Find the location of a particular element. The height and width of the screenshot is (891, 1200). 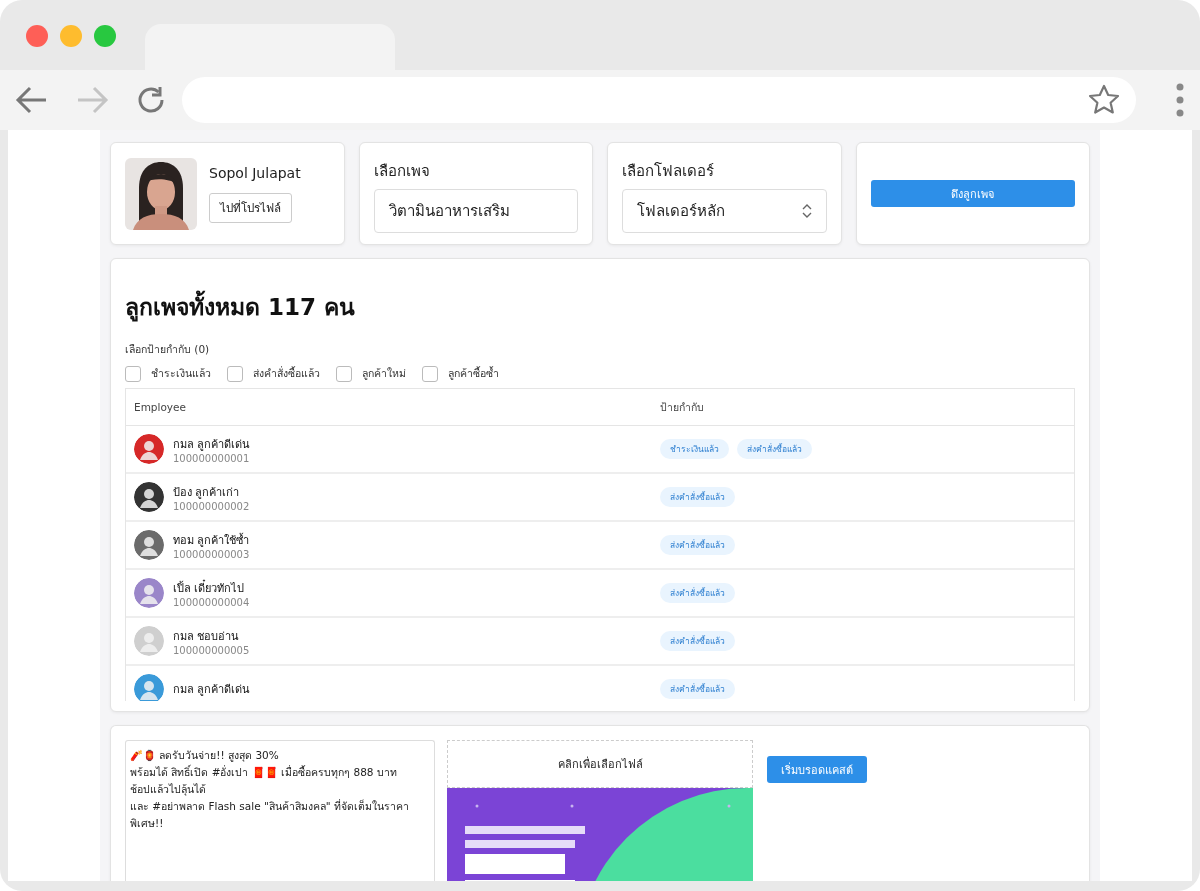

chevron-up-down-icon is located at coordinates (806, 211).